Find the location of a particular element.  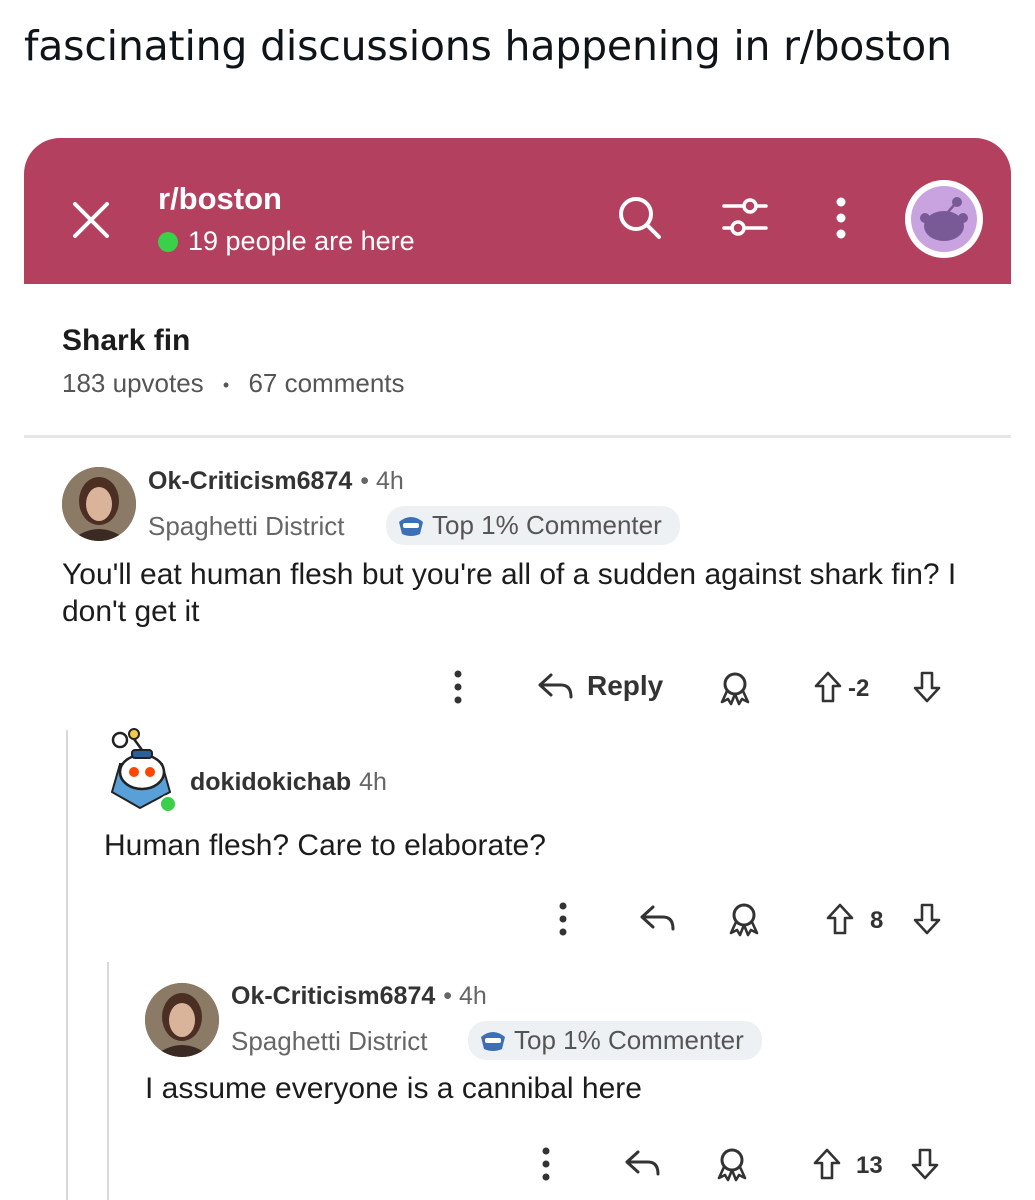

subreddit-name: r/boston is located at coordinates (220, 199).